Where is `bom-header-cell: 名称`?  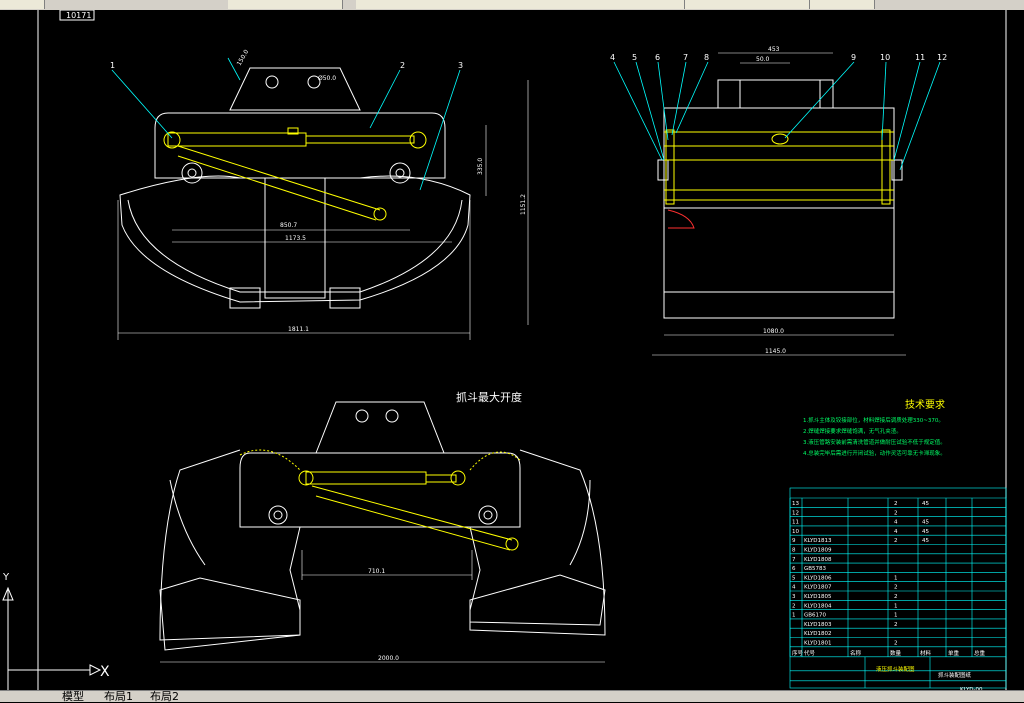 bom-header-cell: 名称 is located at coordinates (856, 653).